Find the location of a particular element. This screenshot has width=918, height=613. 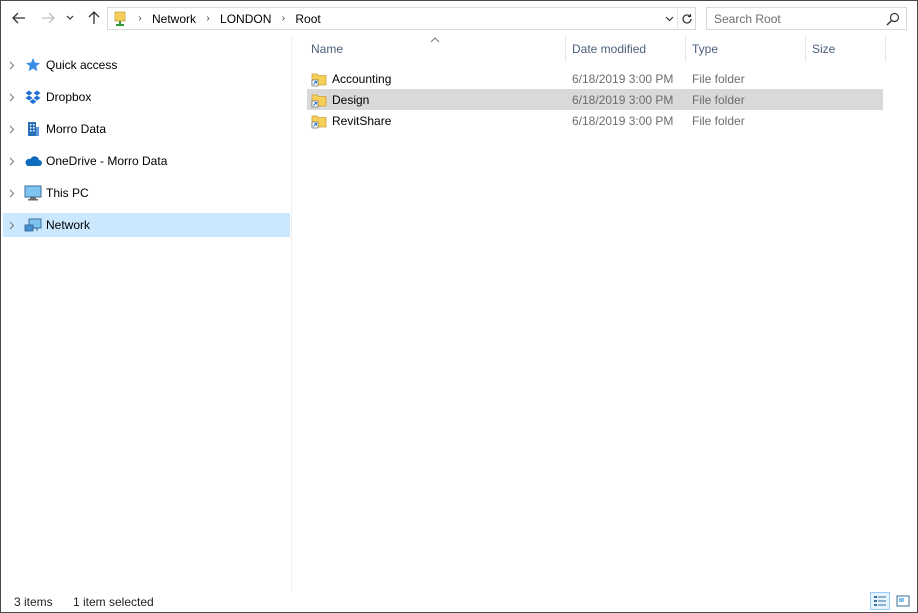

cloud-icon is located at coordinates (33, 161).